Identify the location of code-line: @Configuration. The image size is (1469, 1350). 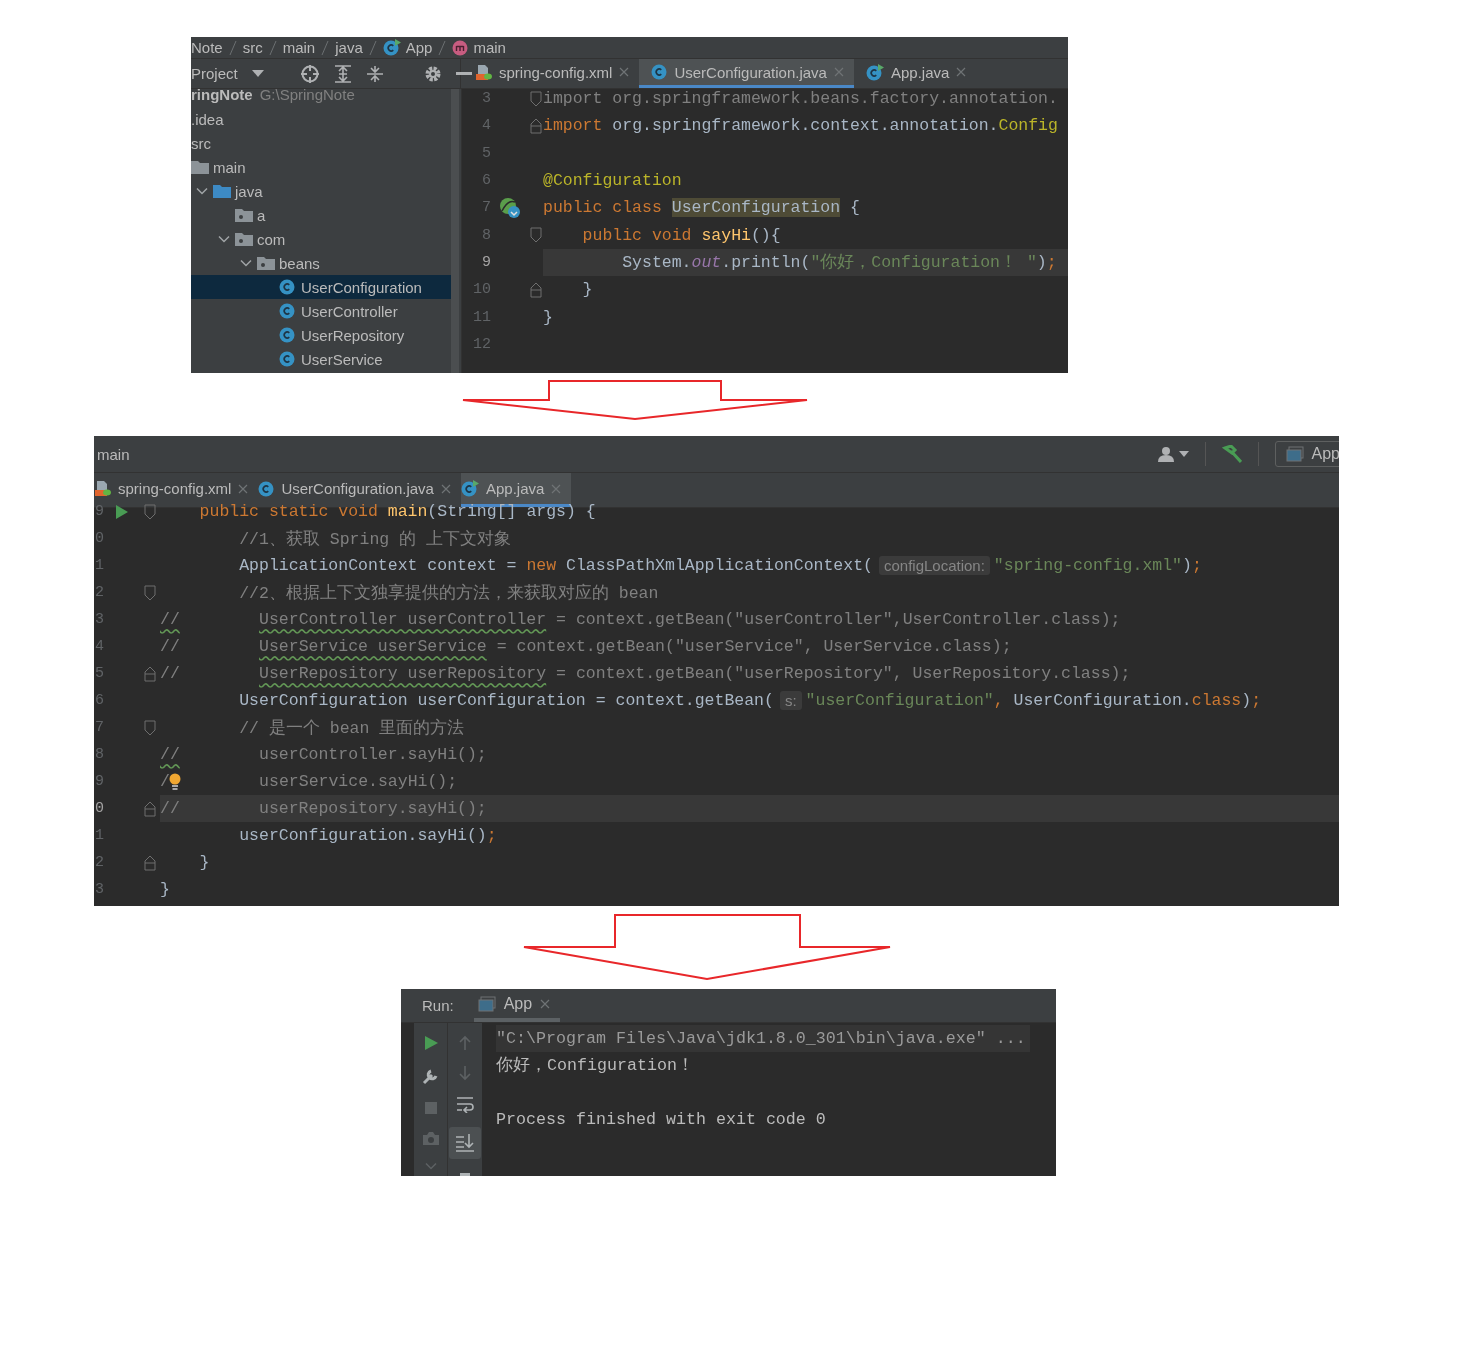
(613, 181).